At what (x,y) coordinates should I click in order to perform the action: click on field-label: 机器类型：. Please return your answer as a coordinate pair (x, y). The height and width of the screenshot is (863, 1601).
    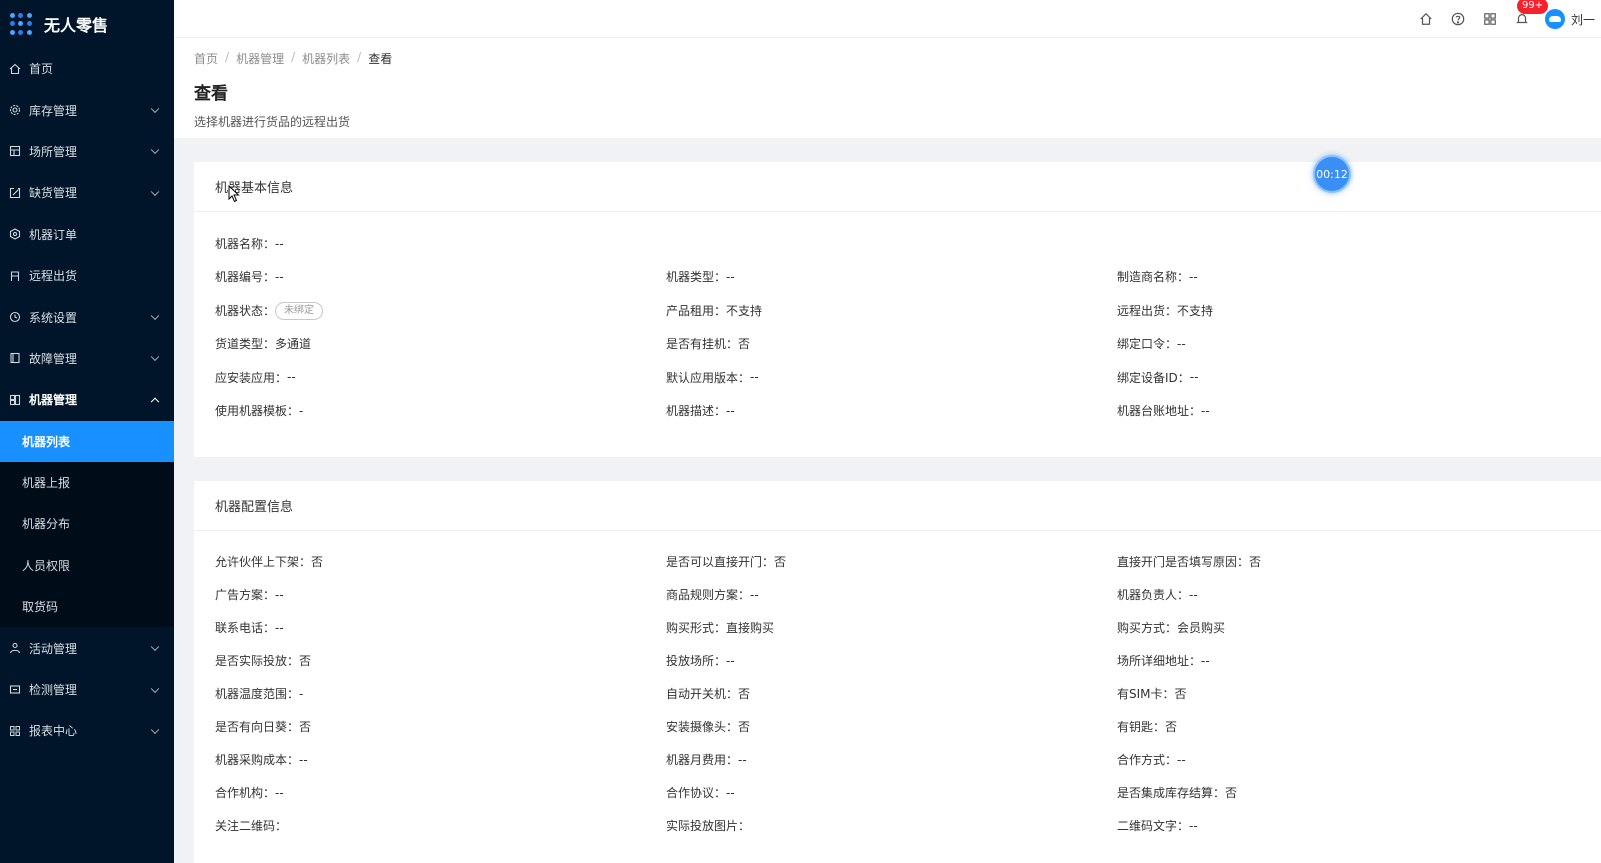
    Looking at the image, I should click on (696, 277).